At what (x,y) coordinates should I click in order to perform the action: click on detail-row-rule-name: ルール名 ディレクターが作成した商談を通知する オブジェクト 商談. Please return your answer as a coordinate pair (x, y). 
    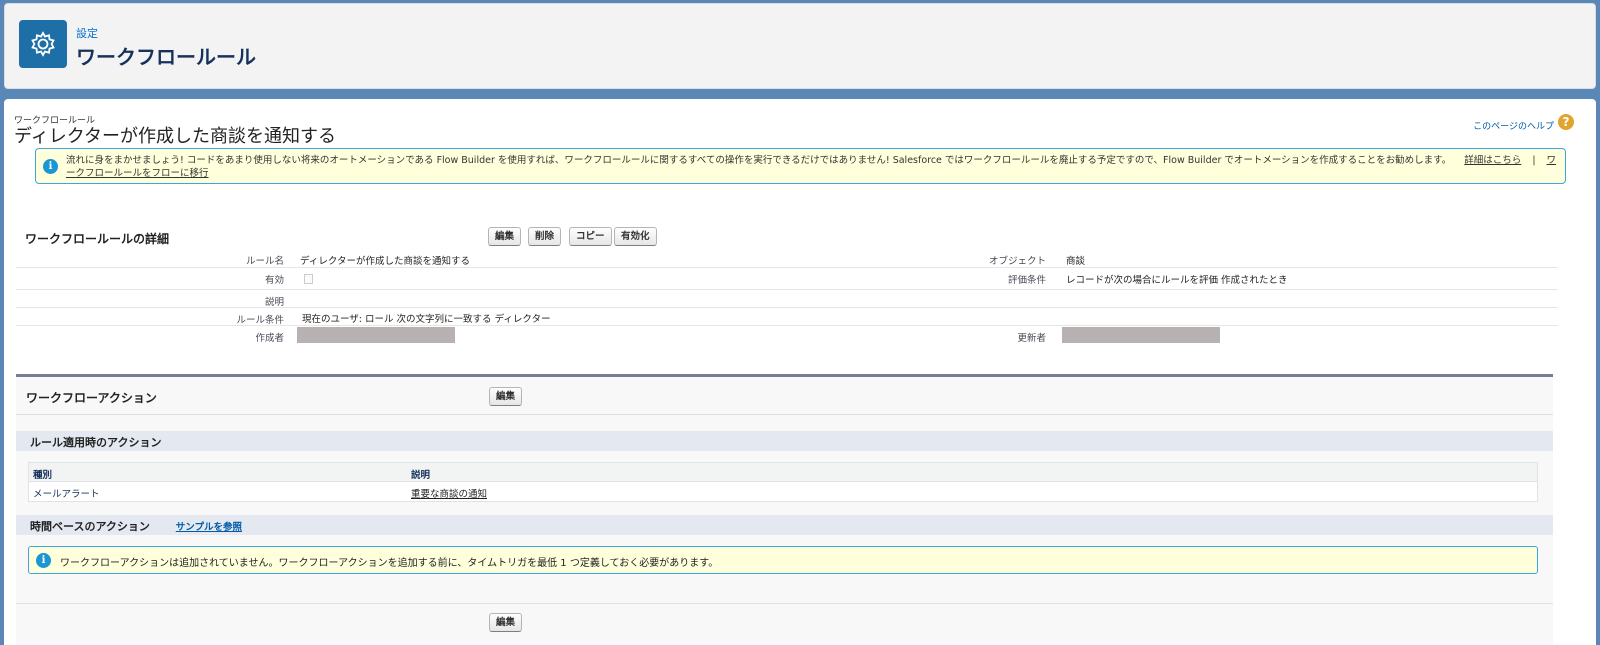
    Looking at the image, I should click on (787, 258).